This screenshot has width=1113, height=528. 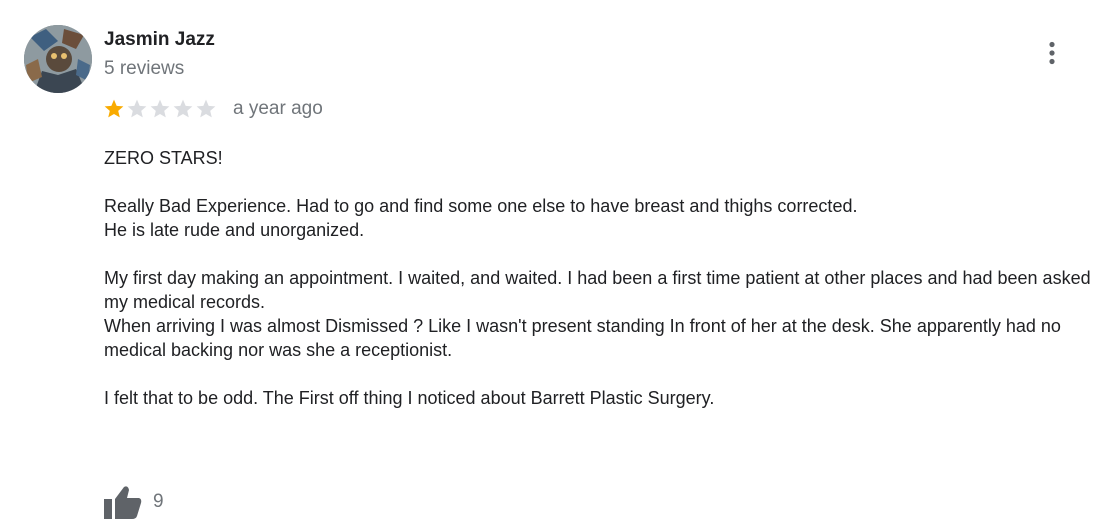 I want to click on like-row: 9, so click(x=134, y=502).